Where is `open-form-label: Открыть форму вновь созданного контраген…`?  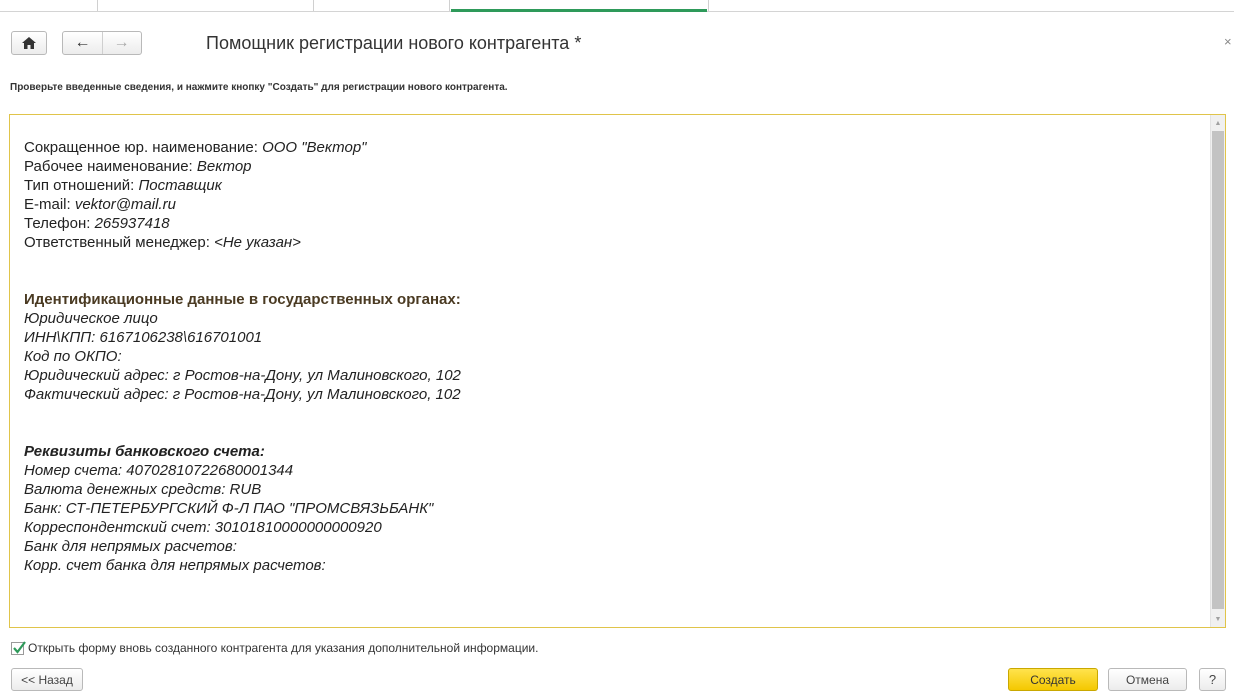
open-form-label: Открыть форму вновь созданного контраген… is located at coordinates (283, 648).